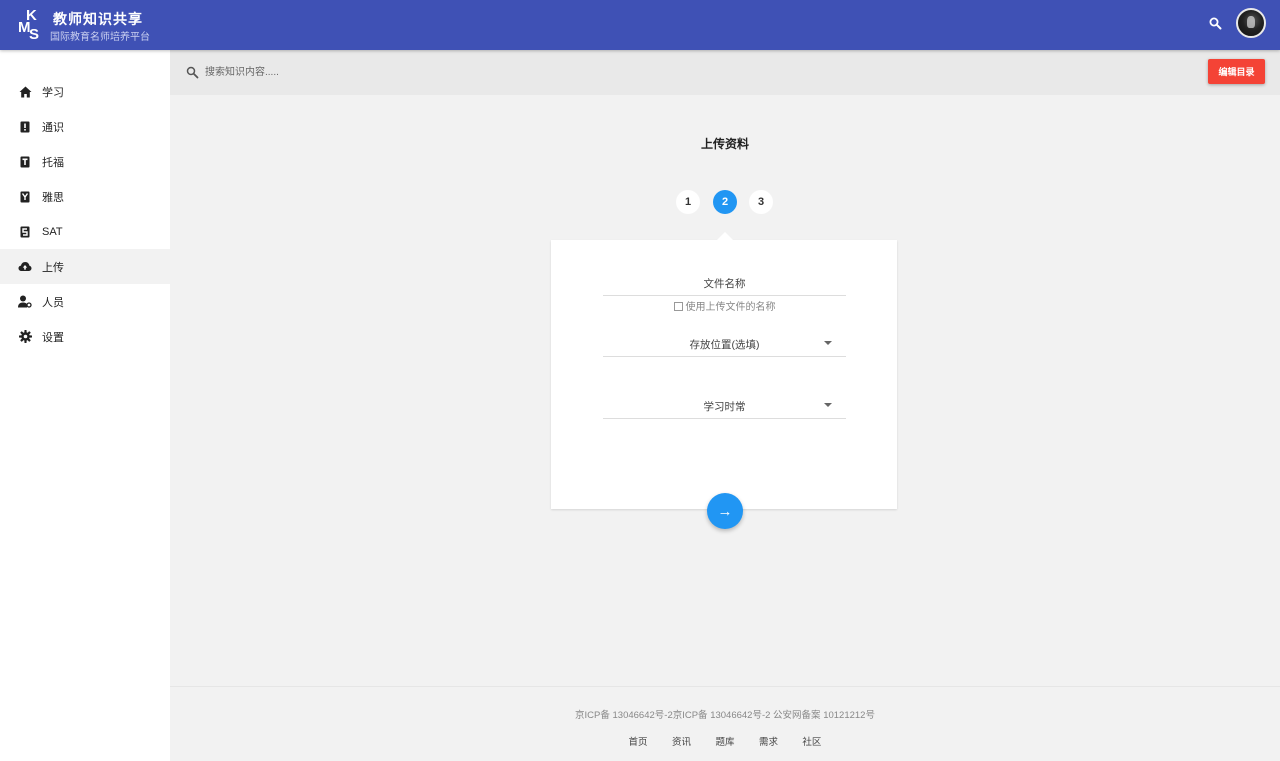 This screenshot has height=761, width=1280. I want to click on sidebar-item-label: 上传, so click(53, 267).